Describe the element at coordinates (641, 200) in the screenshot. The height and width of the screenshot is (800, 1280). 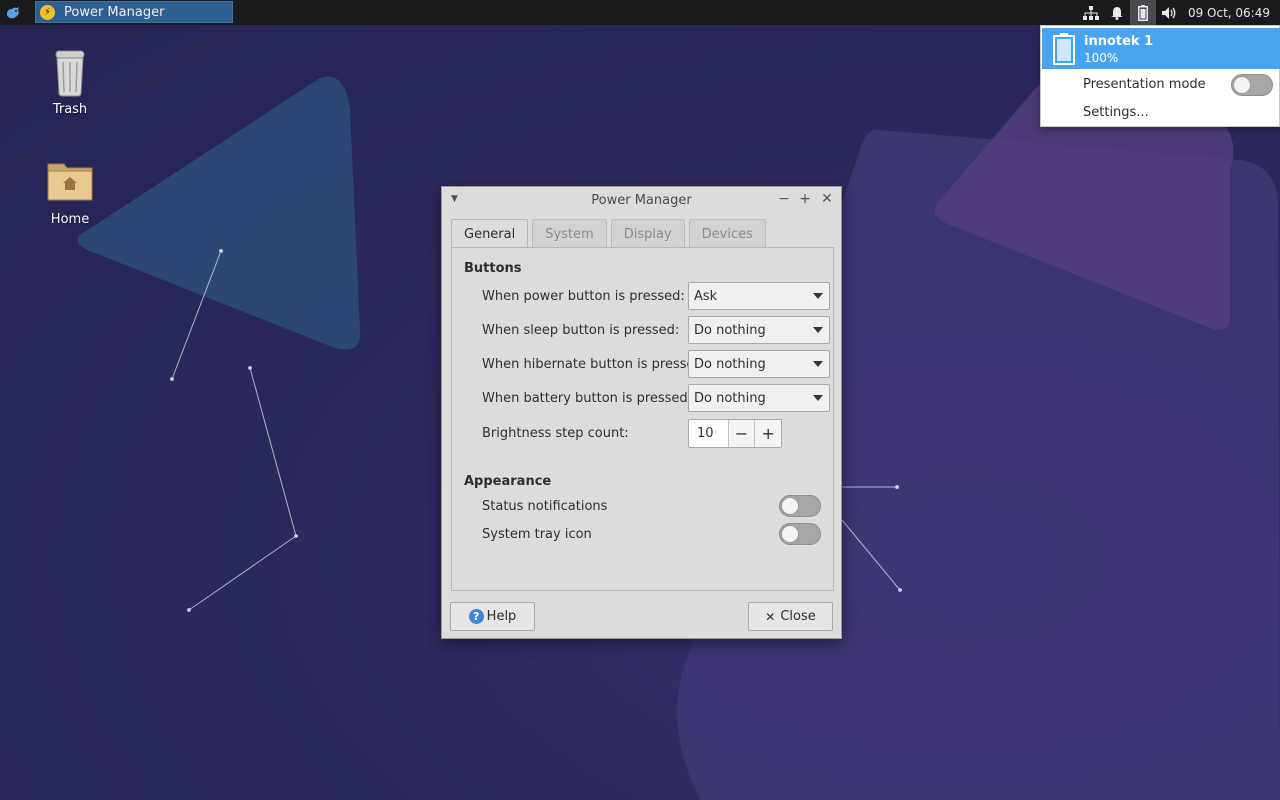
I see `dialog-title: Power Manager` at that location.